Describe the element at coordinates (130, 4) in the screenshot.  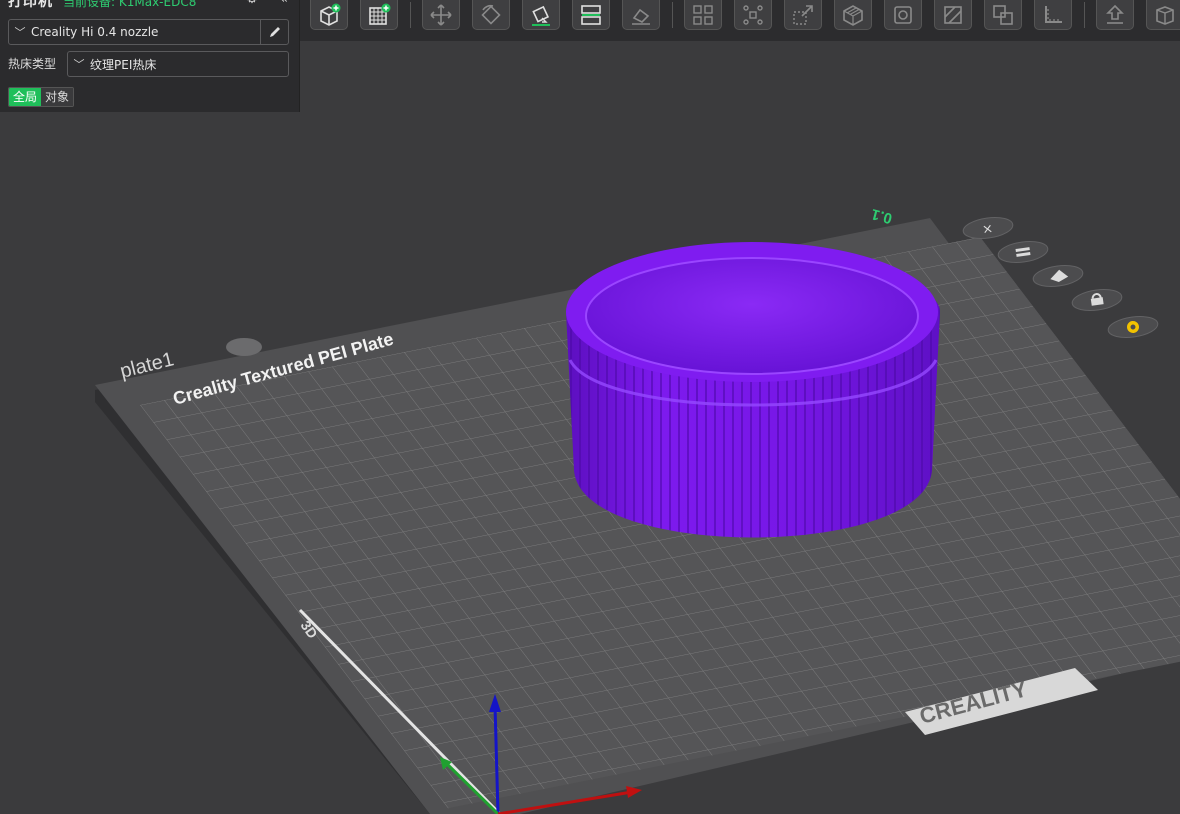
I see `current-device-label: 当前设备: K1Max-EDC8` at that location.